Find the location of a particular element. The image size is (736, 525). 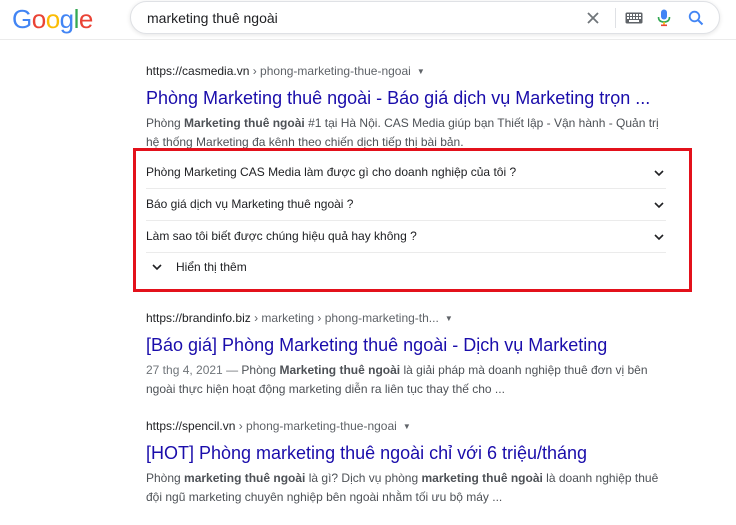

faq-question-text: Báo giá dịch vụ Marketing thuê ngoài ? is located at coordinates (250, 204).